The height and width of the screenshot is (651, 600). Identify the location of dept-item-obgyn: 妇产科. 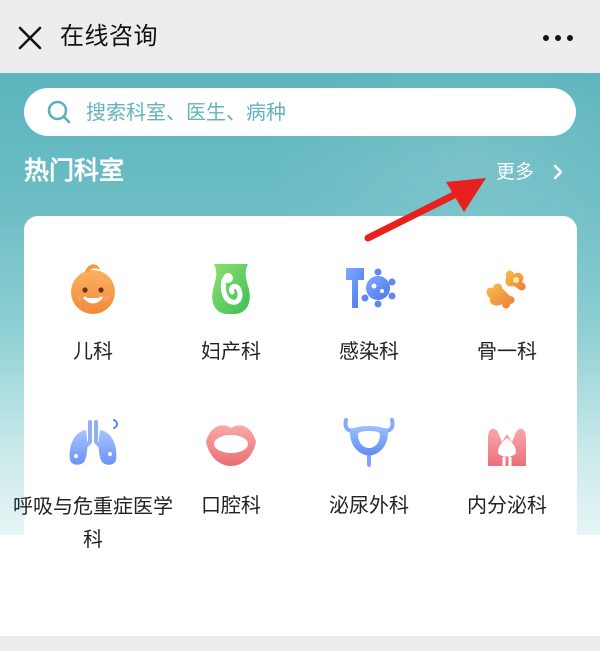
(231, 314).